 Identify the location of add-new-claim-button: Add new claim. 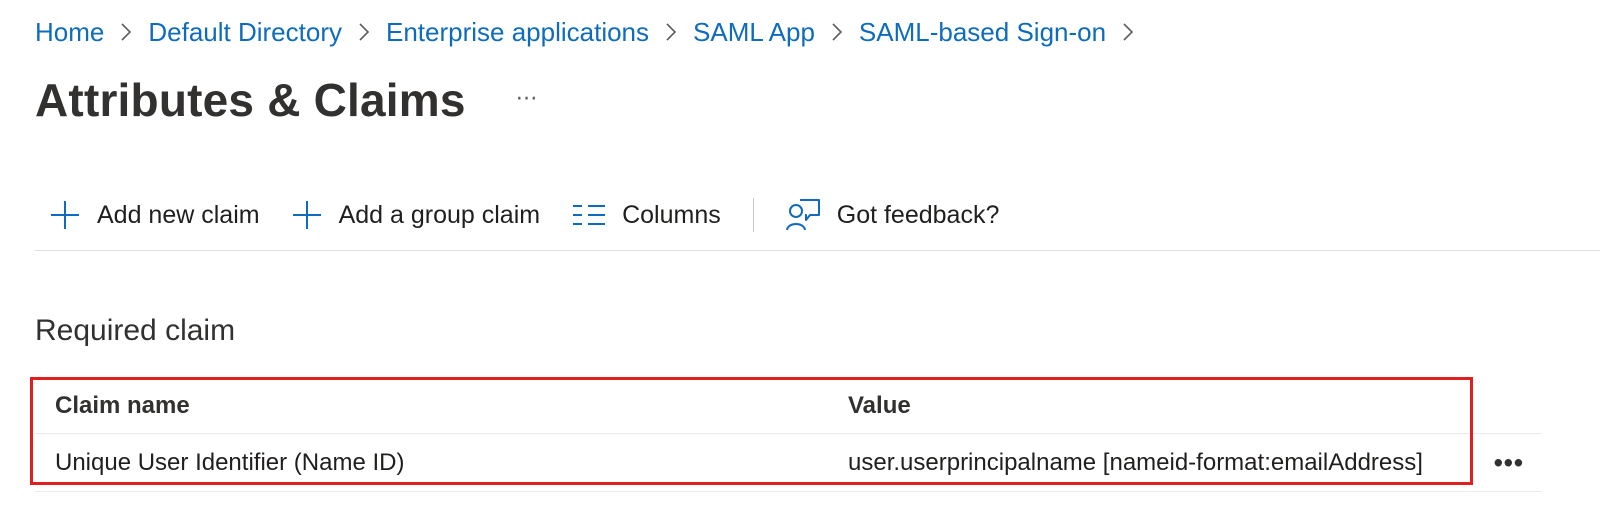
(154, 215).